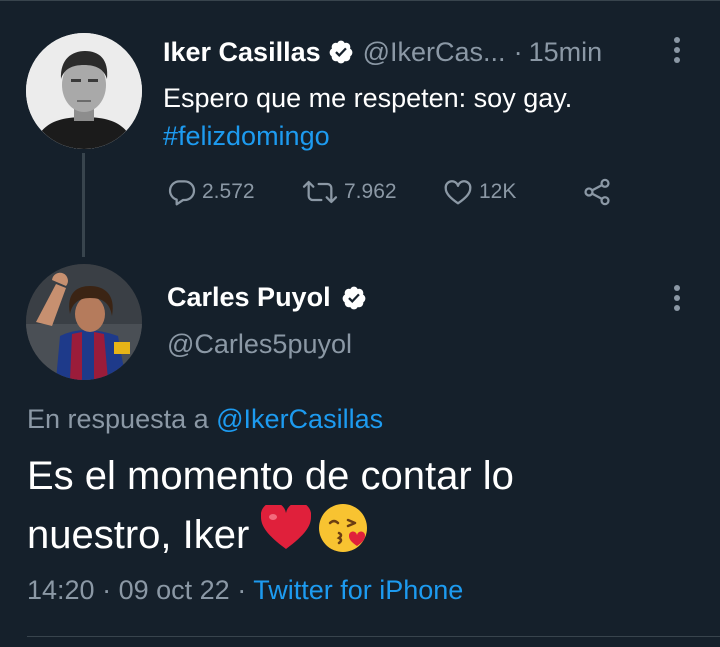 Image resolution: width=720 pixels, height=647 pixels. What do you see at coordinates (259, 344) in the screenshot?
I see `tweet2-author-handle: @Carles5puyol` at bounding box center [259, 344].